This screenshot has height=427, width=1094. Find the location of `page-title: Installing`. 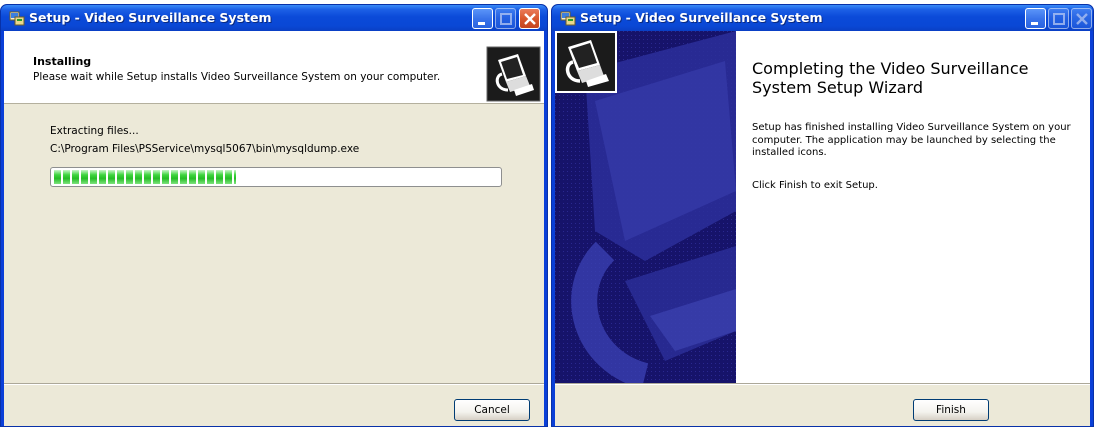

page-title: Installing is located at coordinates (62, 61).